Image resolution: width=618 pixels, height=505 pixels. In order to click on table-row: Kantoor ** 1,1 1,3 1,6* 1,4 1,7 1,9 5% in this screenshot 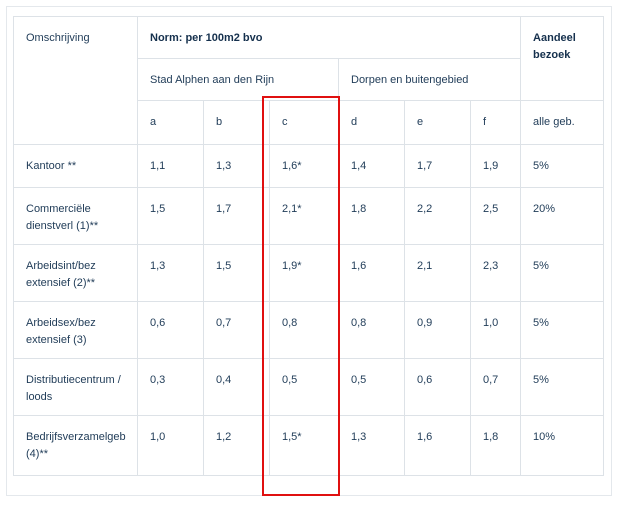, I will do `click(309, 166)`.